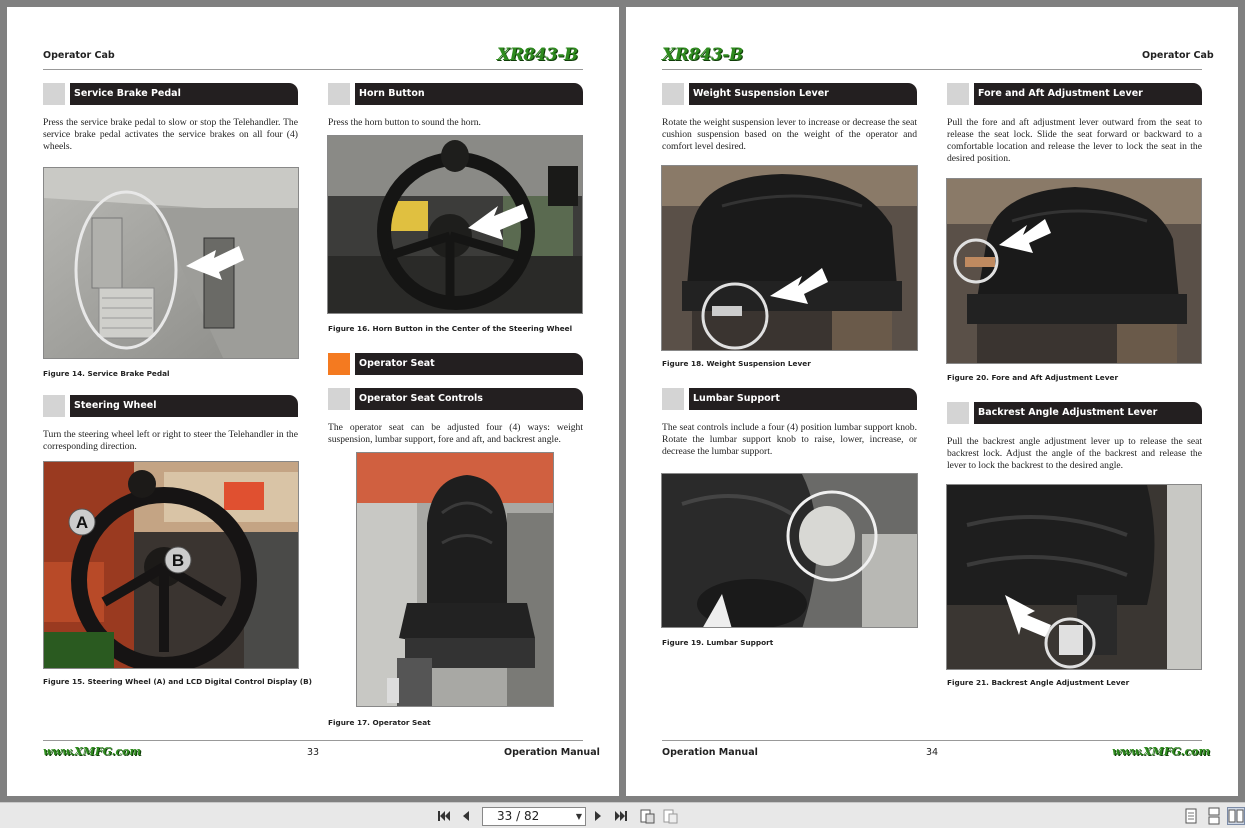 This screenshot has width=1245, height=828. Describe the element at coordinates (598, 816) in the screenshot. I see `next-page-icon` at that location.